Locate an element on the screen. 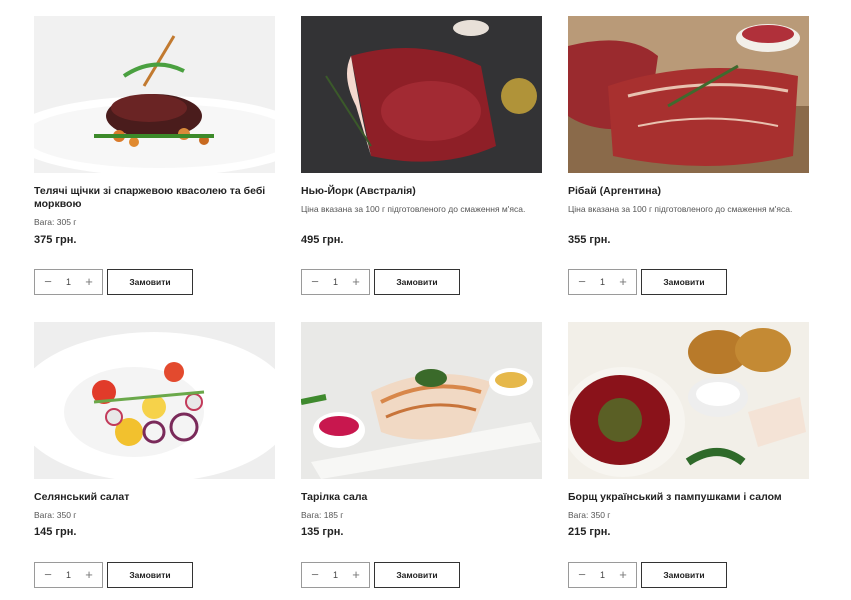  product-title: Рібай (Аргентина) is located at coordinates (688, 191).